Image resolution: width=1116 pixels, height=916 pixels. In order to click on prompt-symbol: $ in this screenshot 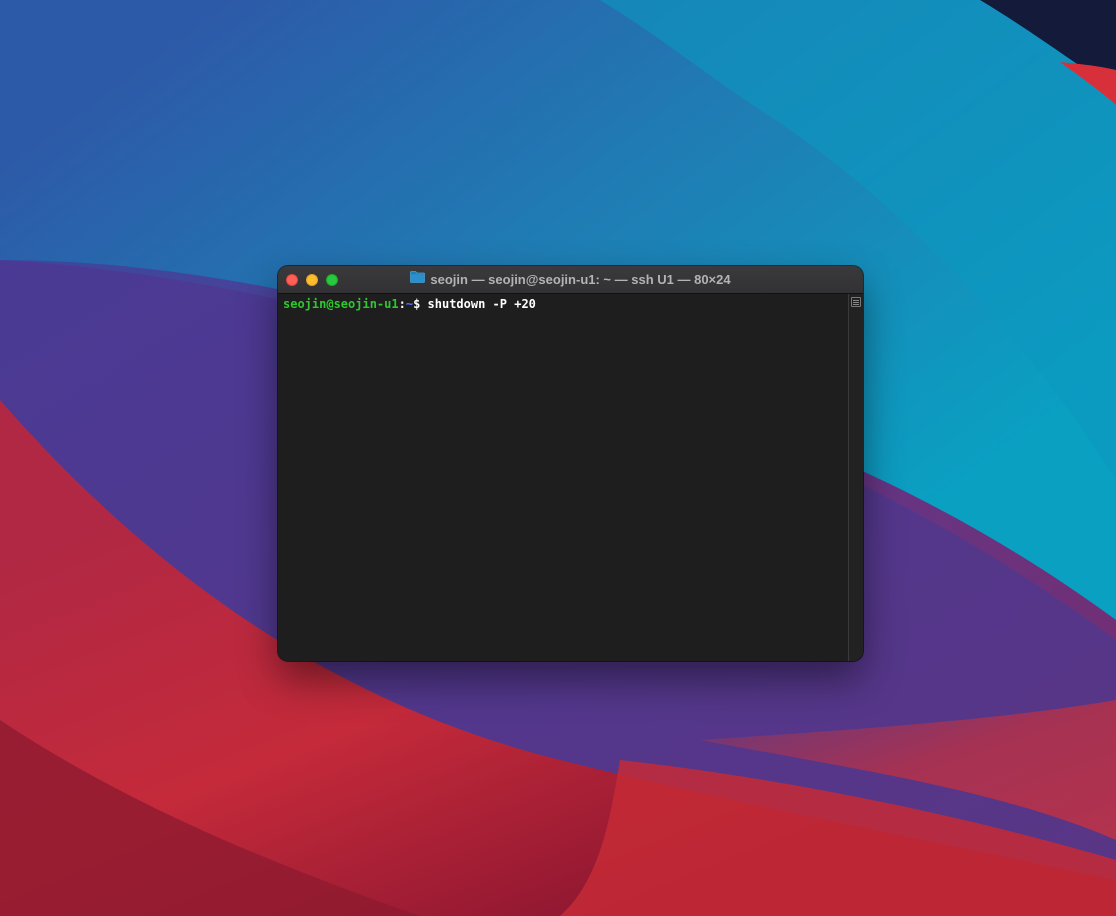, I will do `click(417, 304)`.